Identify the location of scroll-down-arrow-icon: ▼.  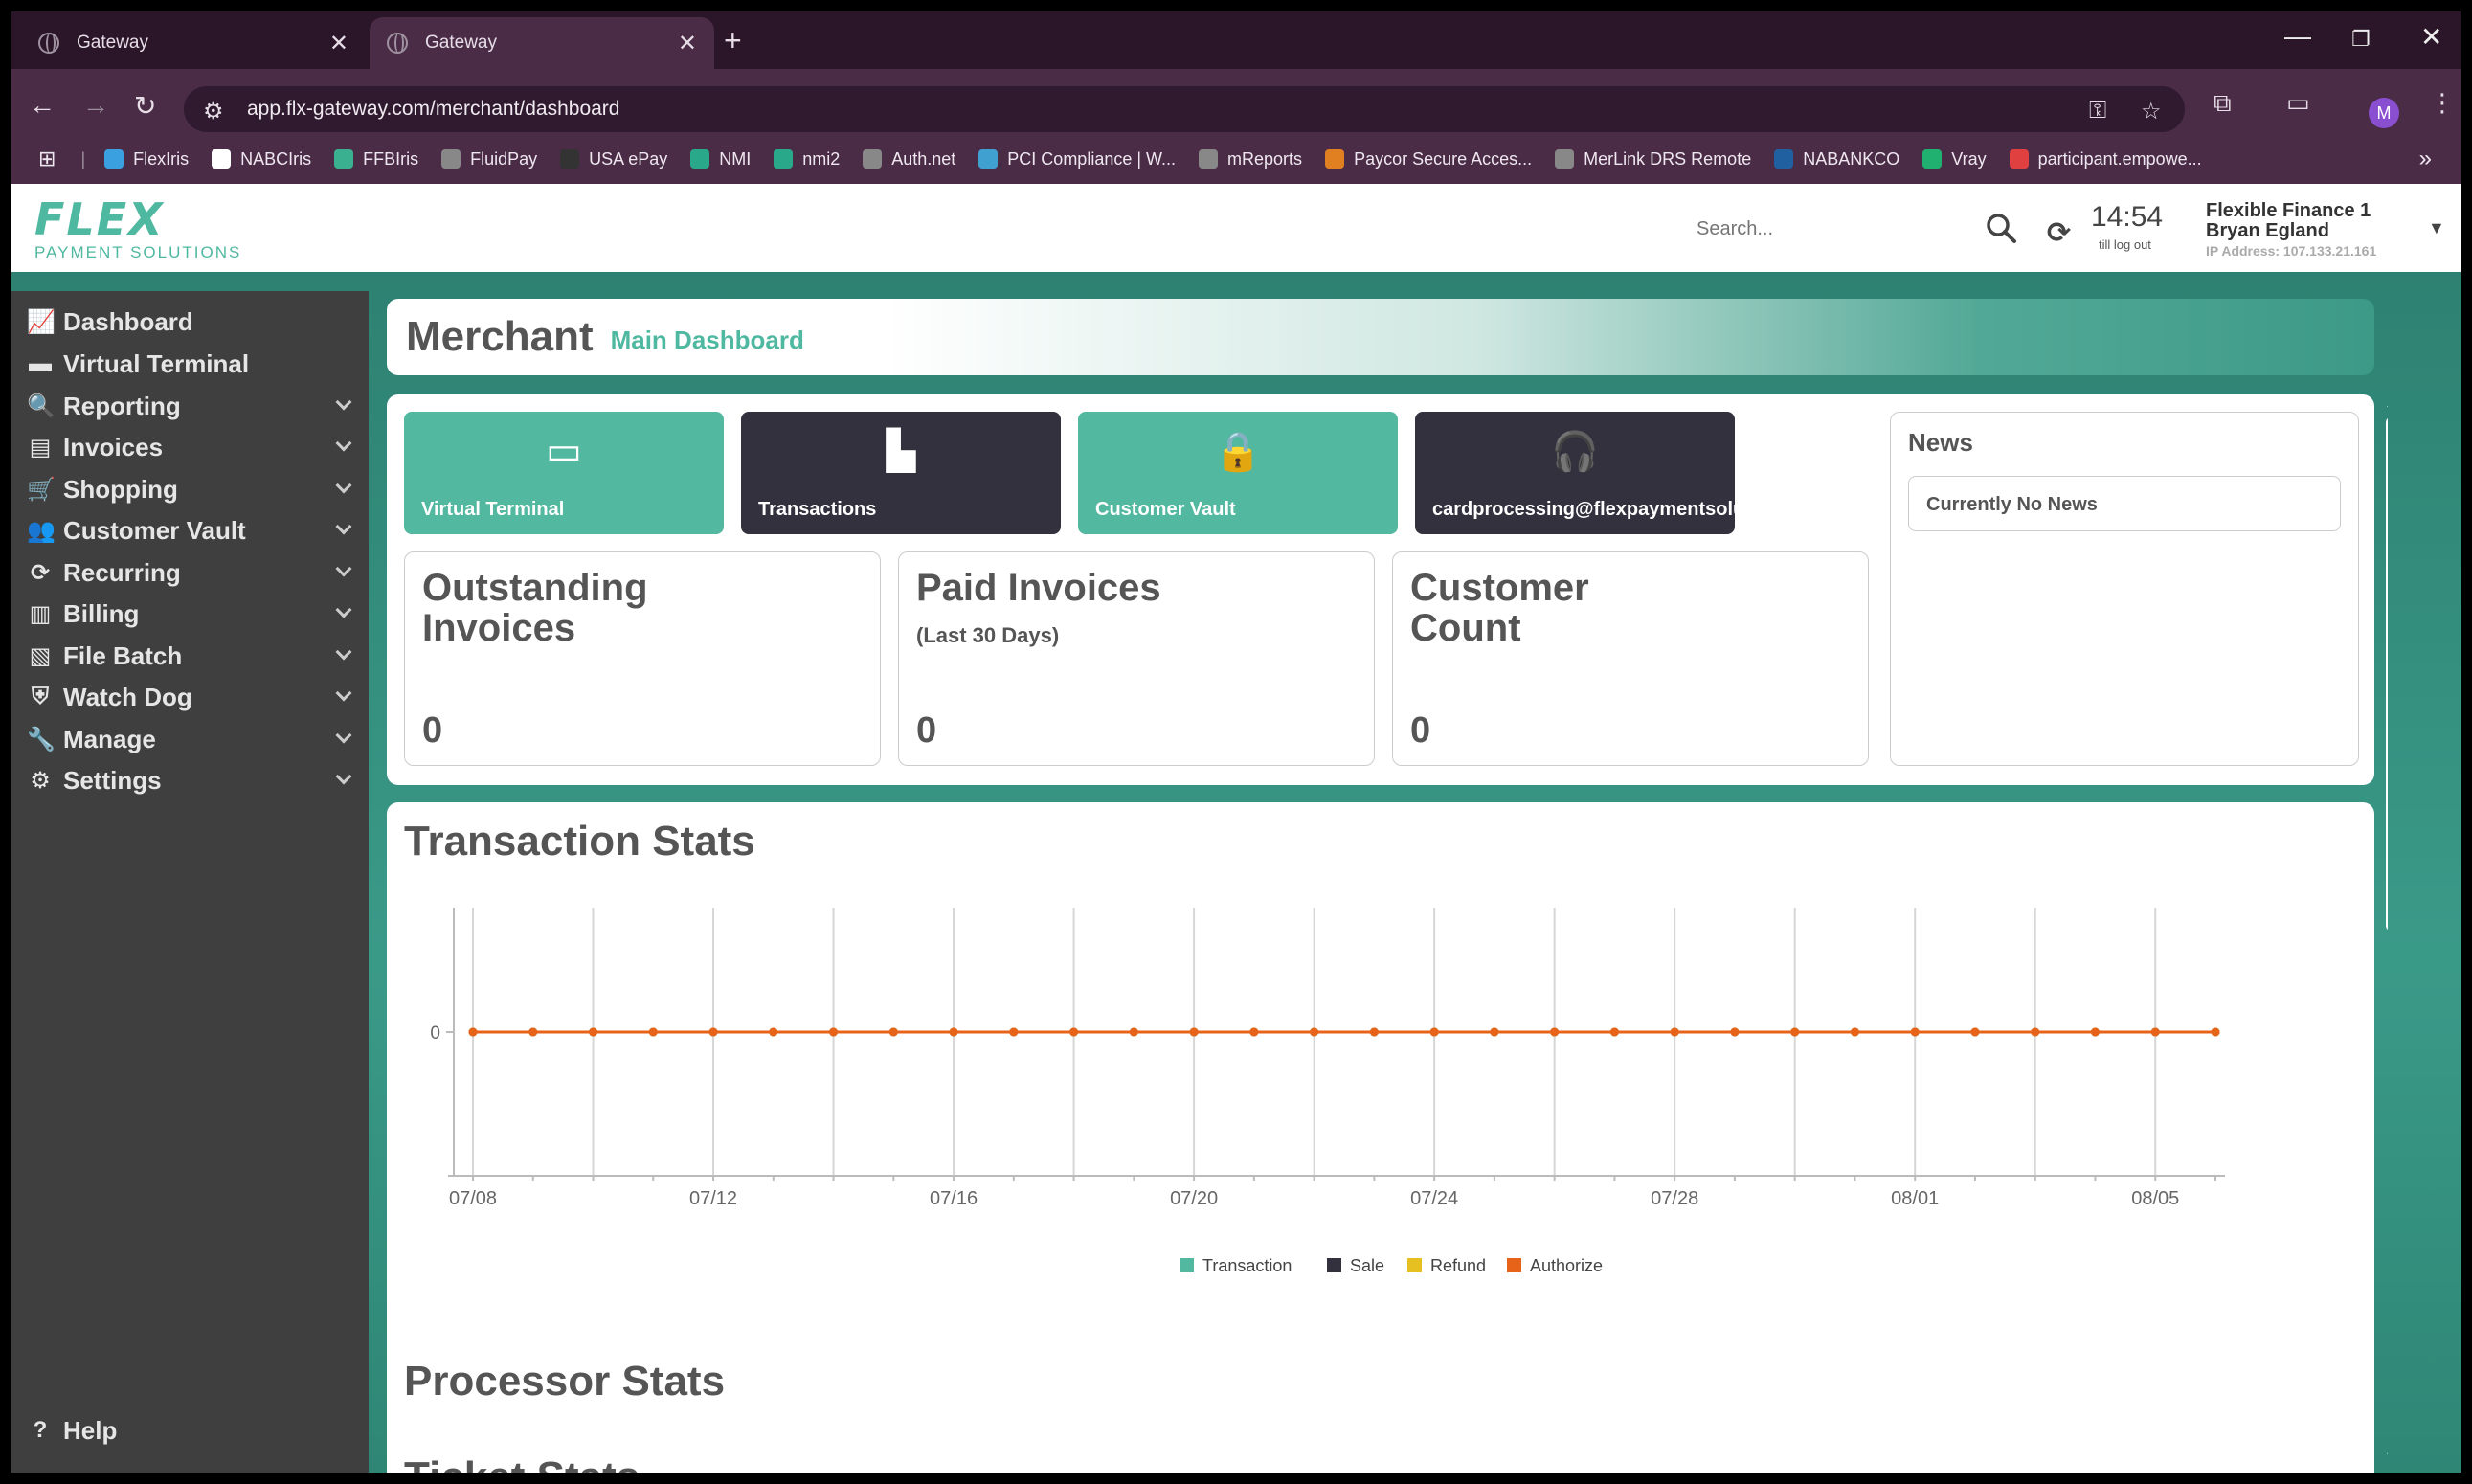
(2386, 1458).